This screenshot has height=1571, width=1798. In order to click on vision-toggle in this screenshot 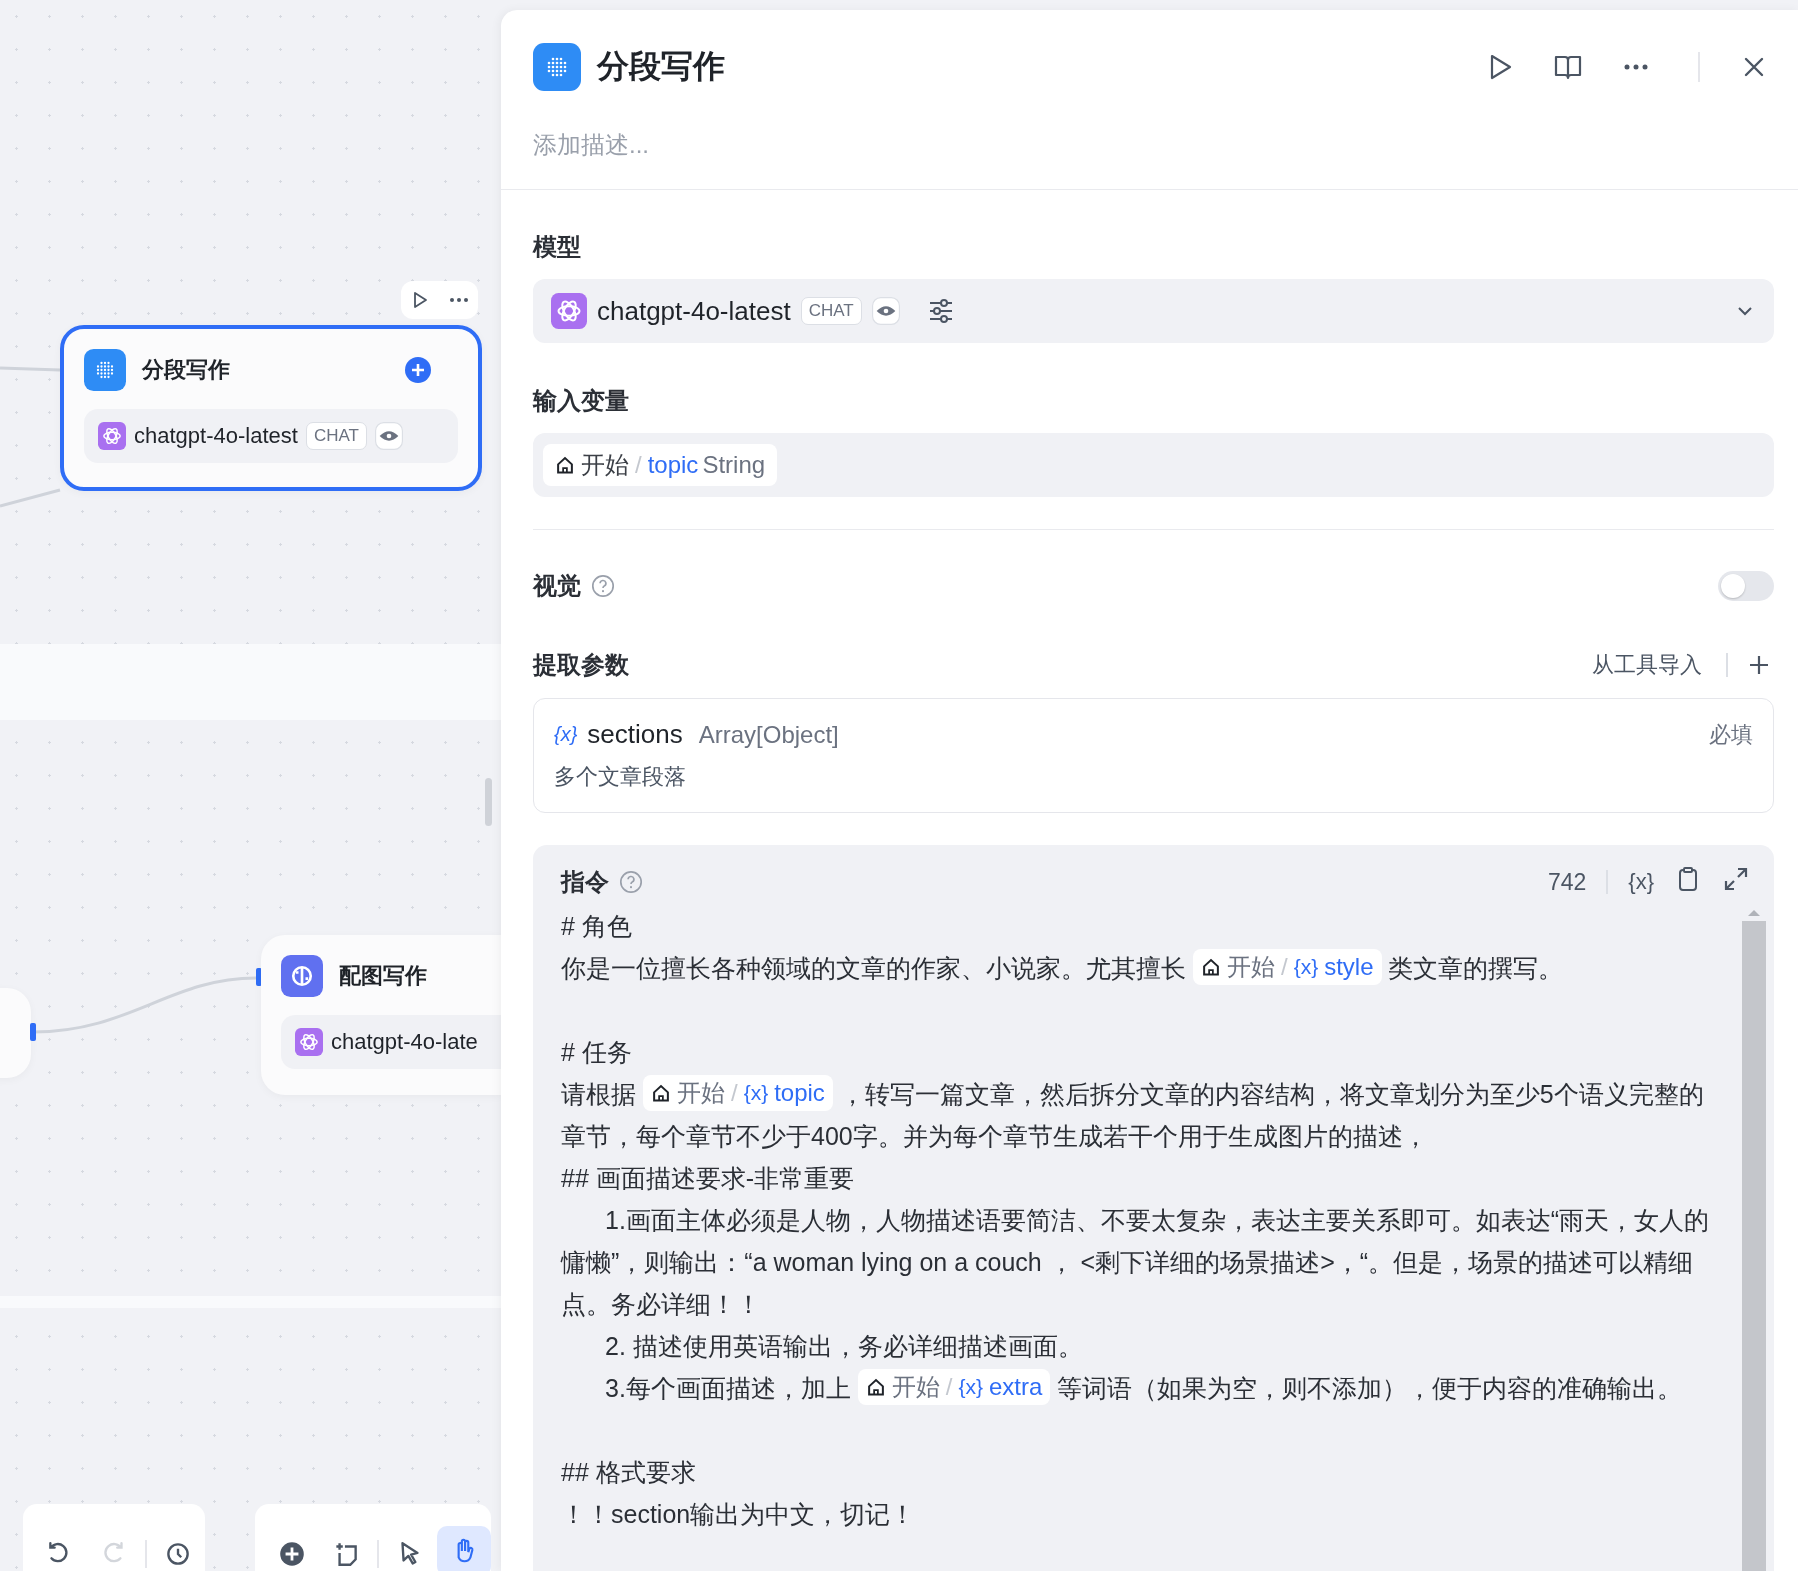, I will do `click(1746, 586)`.